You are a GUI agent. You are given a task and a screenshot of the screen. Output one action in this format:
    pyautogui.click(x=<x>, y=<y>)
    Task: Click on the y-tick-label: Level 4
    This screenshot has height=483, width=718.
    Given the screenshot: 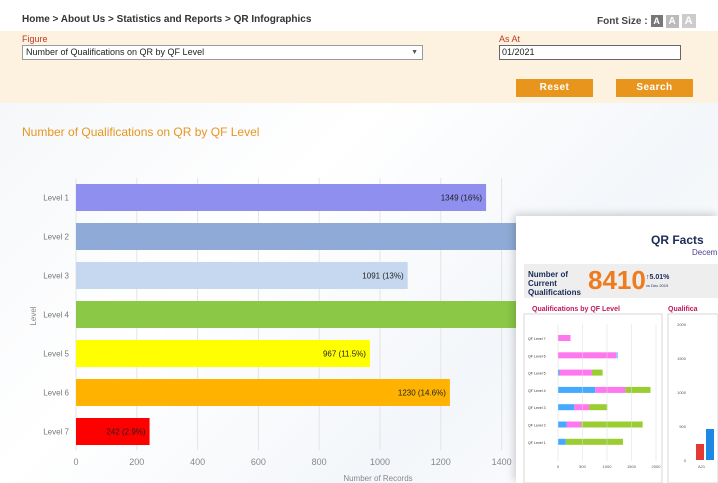 What is the action you would take?
    pyautogui.click(x=56, y=315)
    